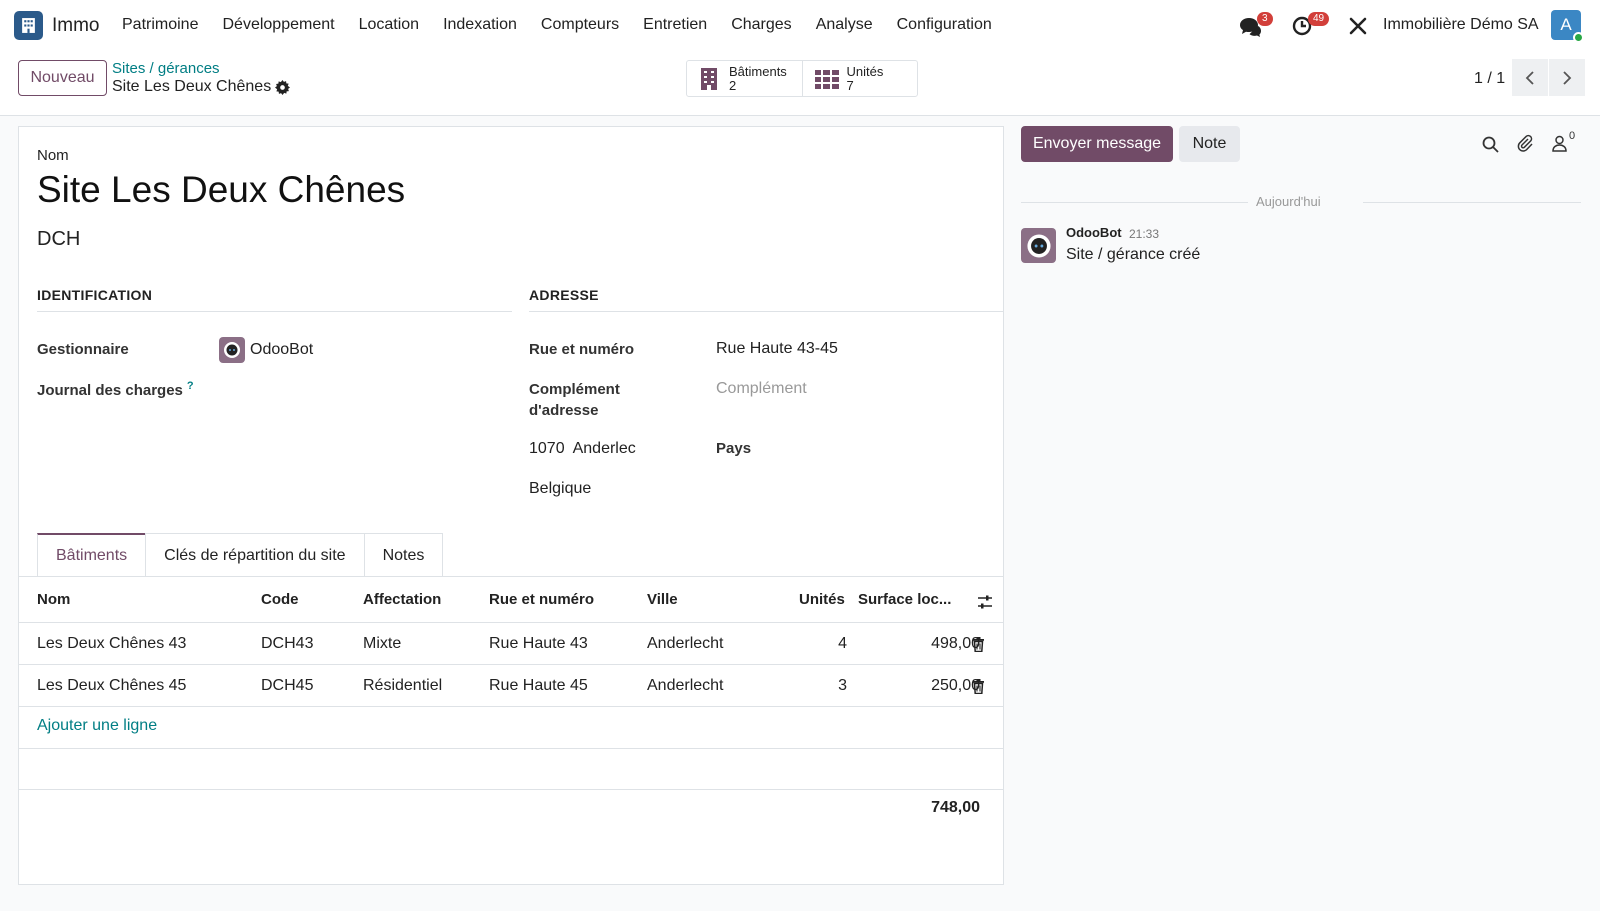 Image resolution: width=1600 pixels, height=911 pixels. I want to click on menu-compteurs: Compteurs, so click(580, 25).